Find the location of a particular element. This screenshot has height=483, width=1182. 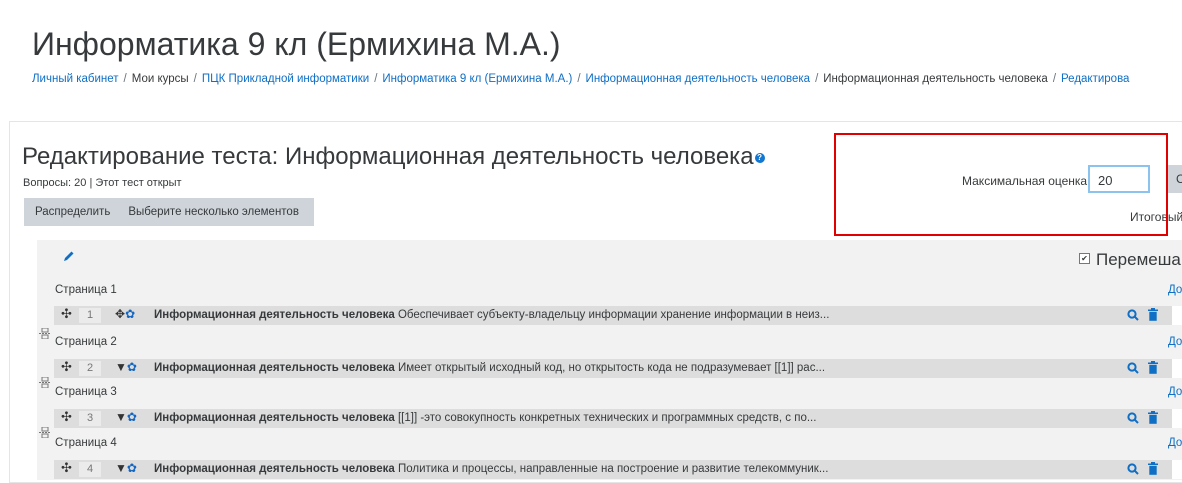

question-type-icon: ✥✿ is located at coordinates (125, 314).